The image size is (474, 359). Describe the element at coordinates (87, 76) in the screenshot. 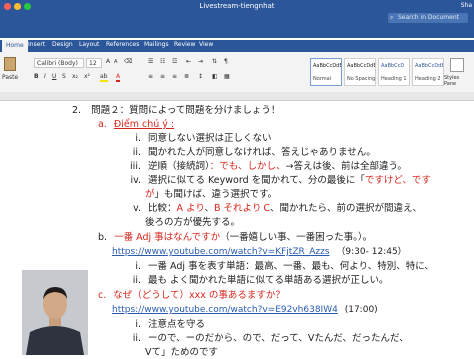

I see `superscript-icon: x²` at that location.